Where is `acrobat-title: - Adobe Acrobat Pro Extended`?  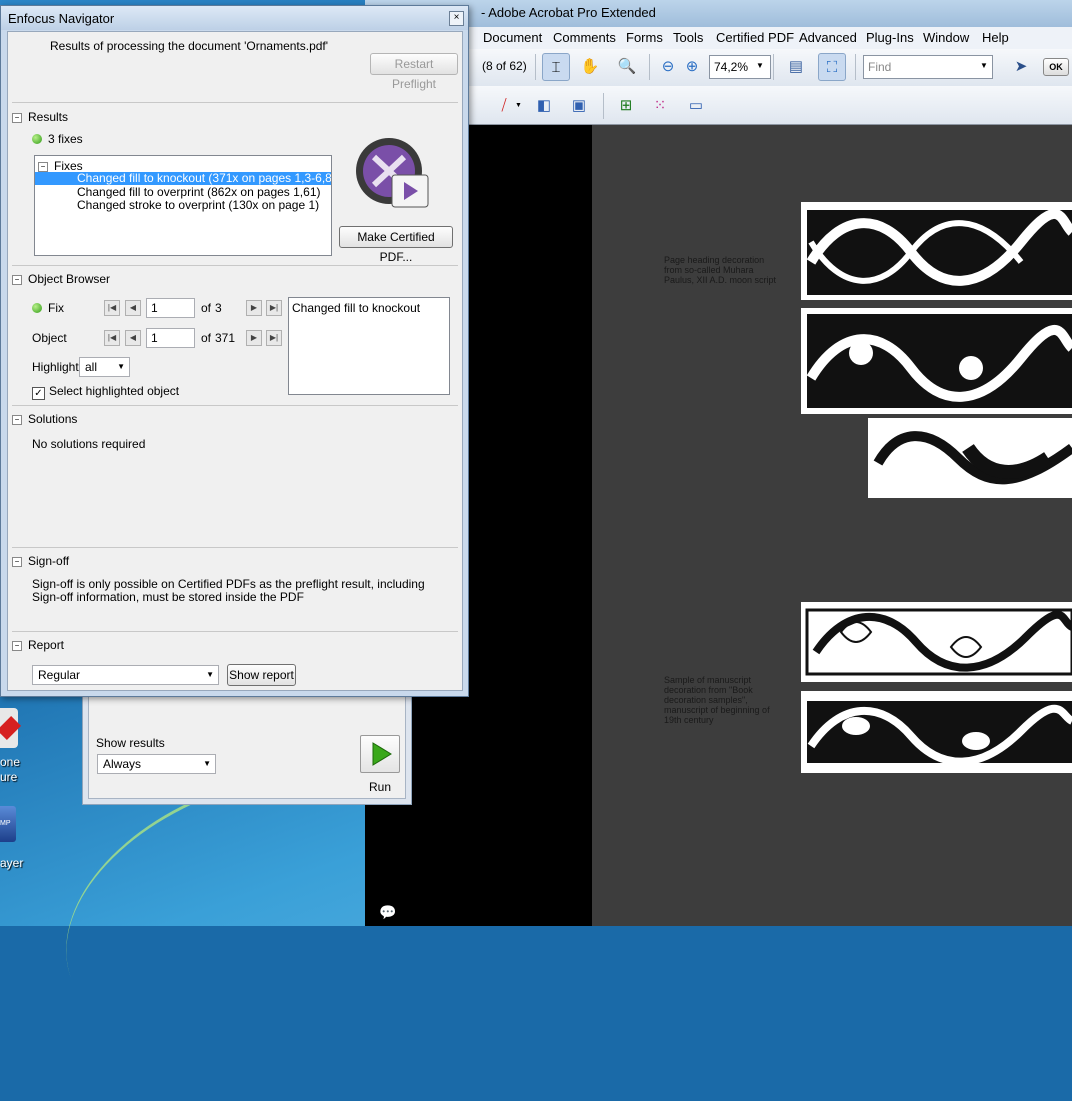
acrobat-title: - Adobe Acrobat Pro Extended is located at coordinates (568, 12).